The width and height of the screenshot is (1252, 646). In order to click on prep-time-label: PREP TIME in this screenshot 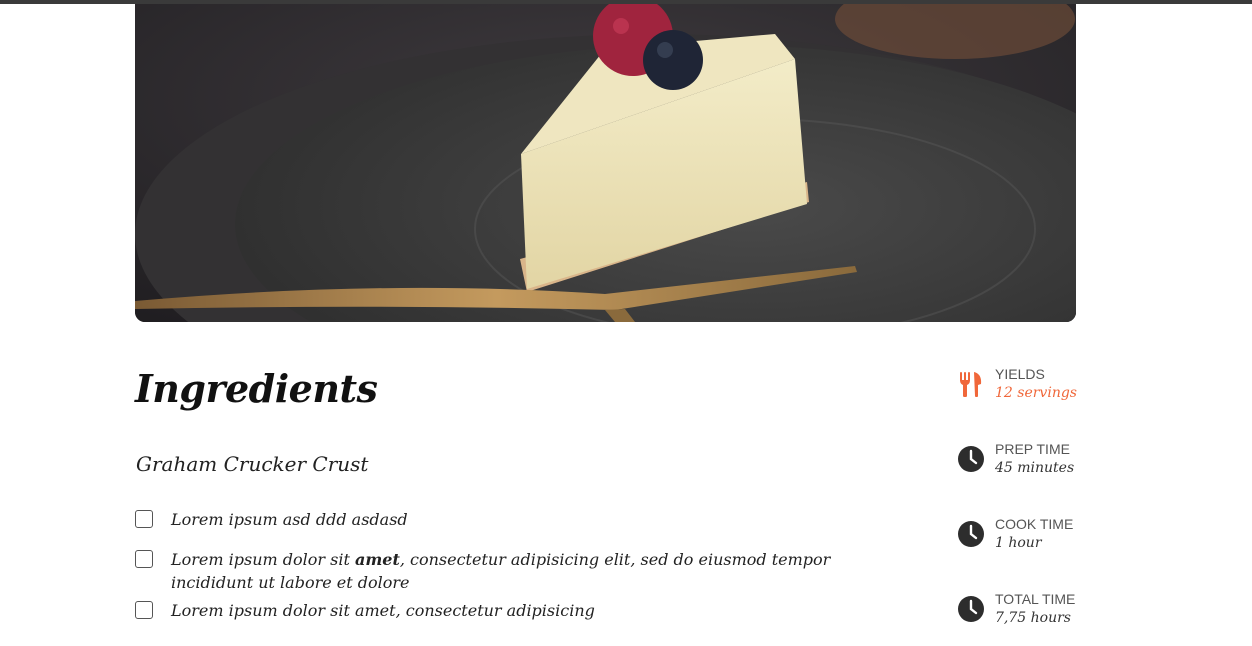, I will do `click(1032, 449)`.